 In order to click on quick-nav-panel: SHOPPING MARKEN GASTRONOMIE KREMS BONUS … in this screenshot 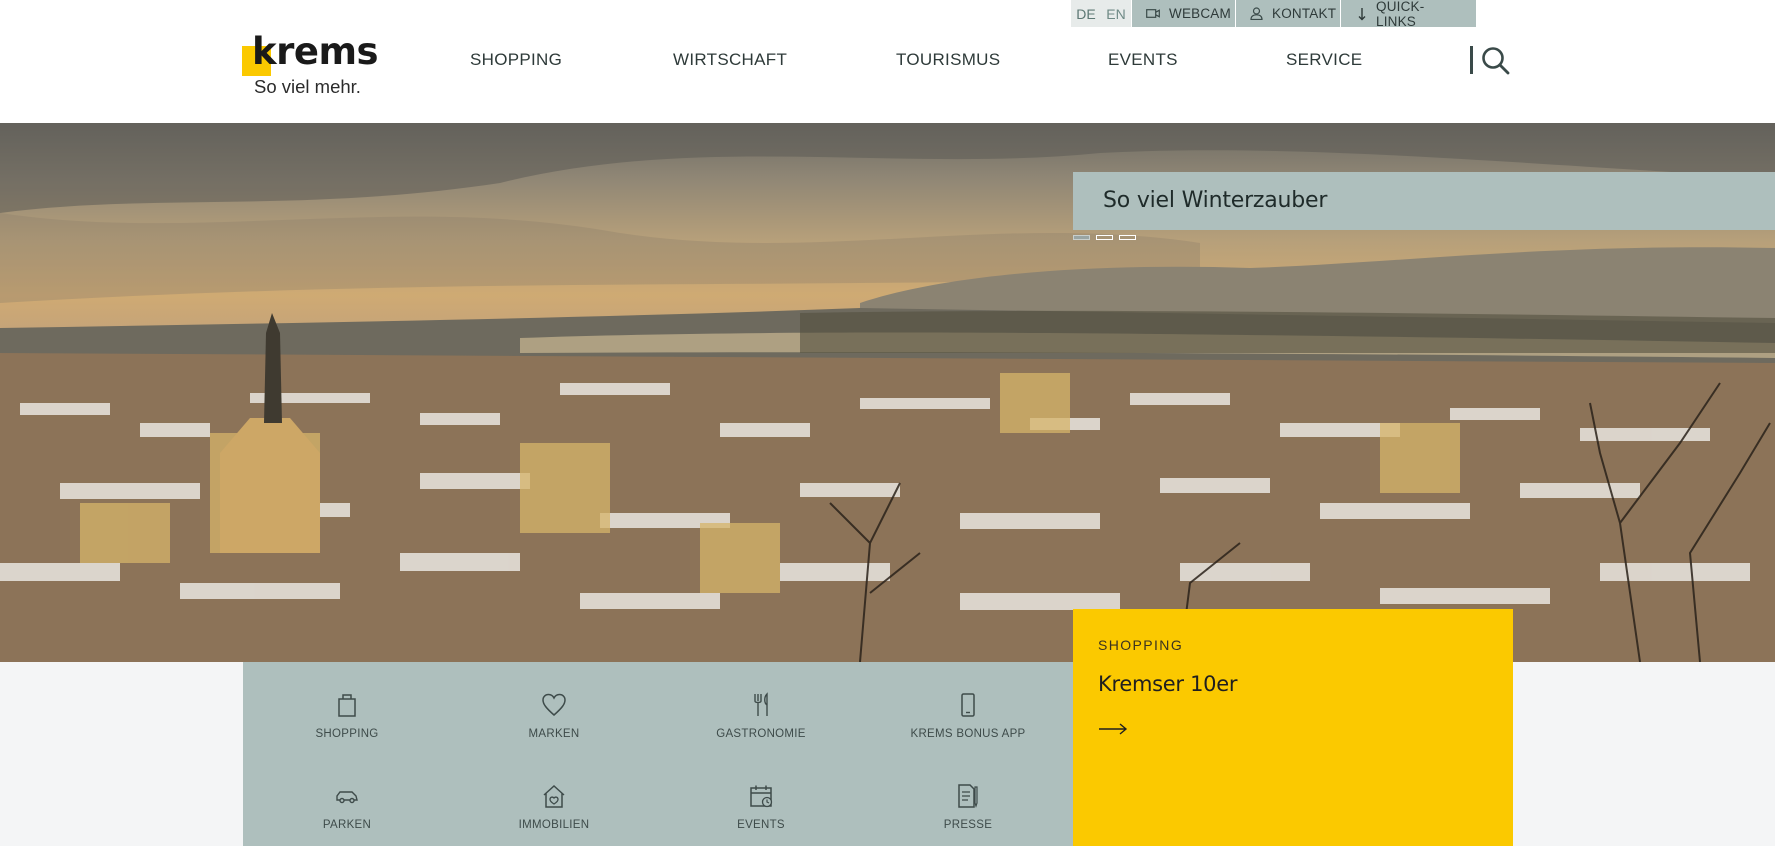, I will do `click(658, 754)`.